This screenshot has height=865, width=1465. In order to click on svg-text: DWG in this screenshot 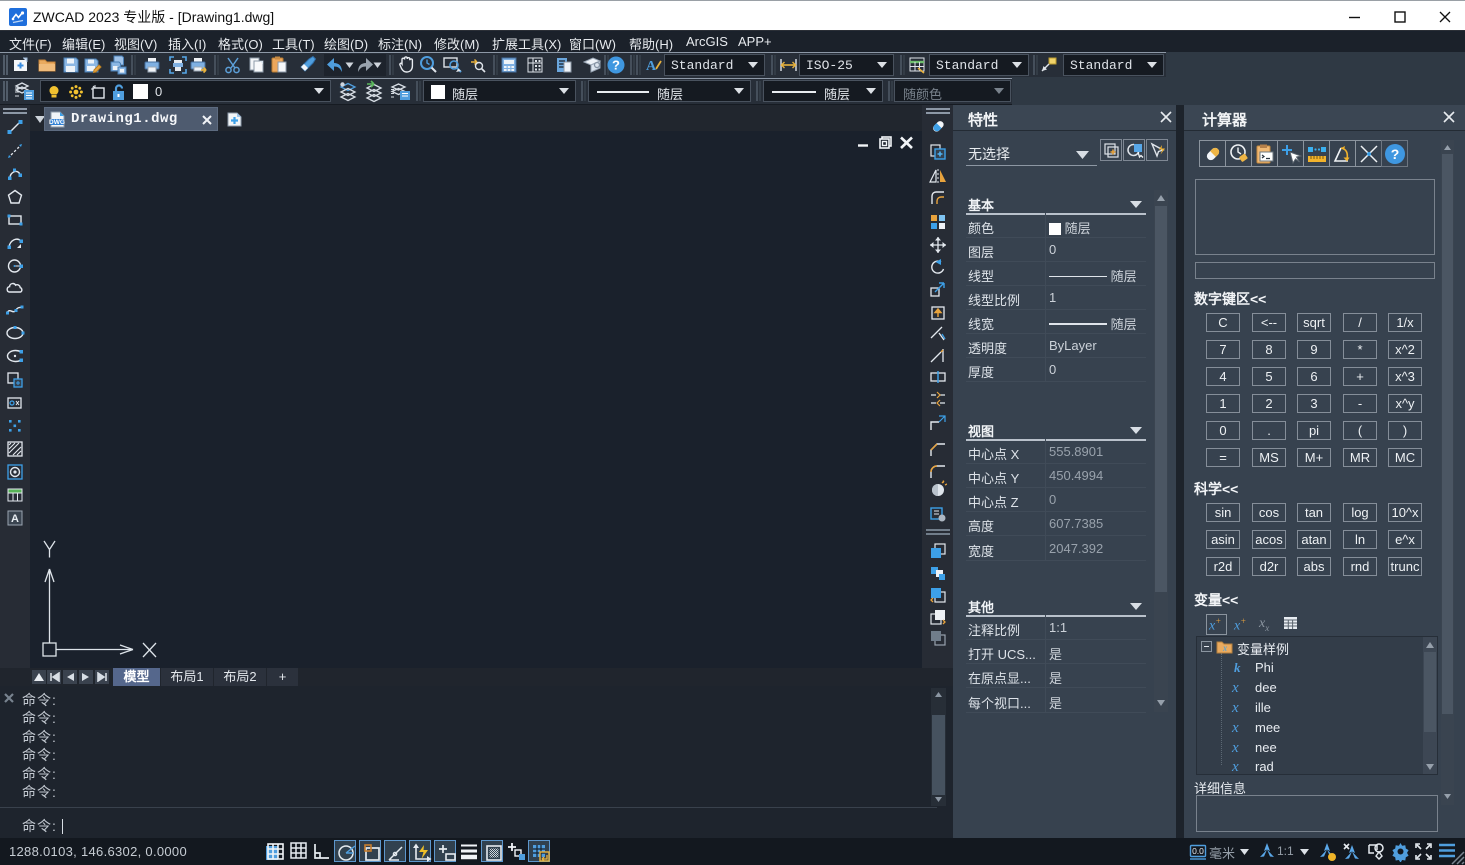, I will do `click(57, 122)`.